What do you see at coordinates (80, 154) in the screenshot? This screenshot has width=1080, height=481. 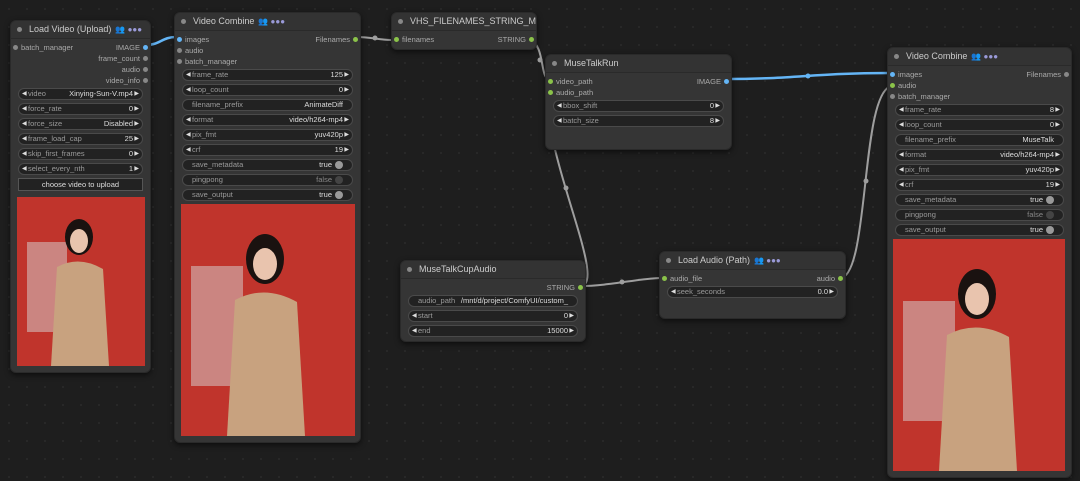 I see `widget-skip-first-frames: ◀ skip_first_frames 0 ▶` at bounding box center [80, 154].